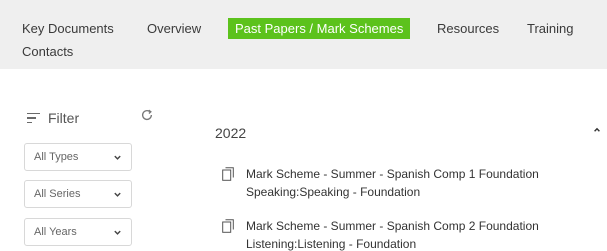 The width and height of the screenshot is (607, 251). What do you see at coordinates (147, 115) in the screenshot?
I see `refresh-icon` at bounding box center [147, 115].